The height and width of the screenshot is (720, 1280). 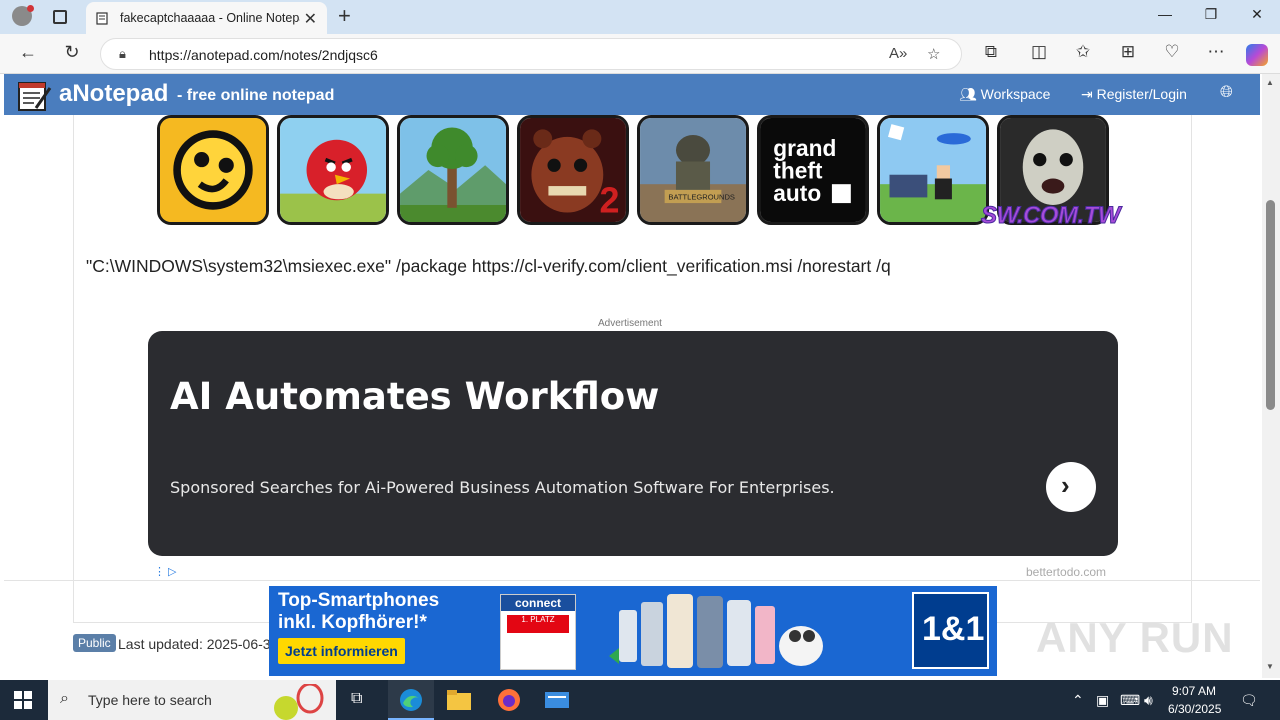 I want to click on svg-text: BATTLEGROUNDS, so click(x=701, y=196).